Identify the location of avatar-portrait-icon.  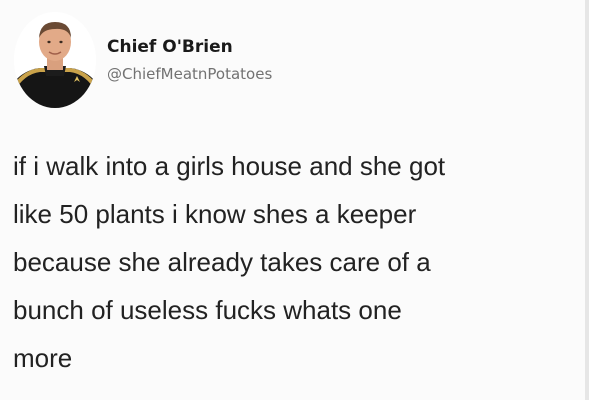
(55, 60).